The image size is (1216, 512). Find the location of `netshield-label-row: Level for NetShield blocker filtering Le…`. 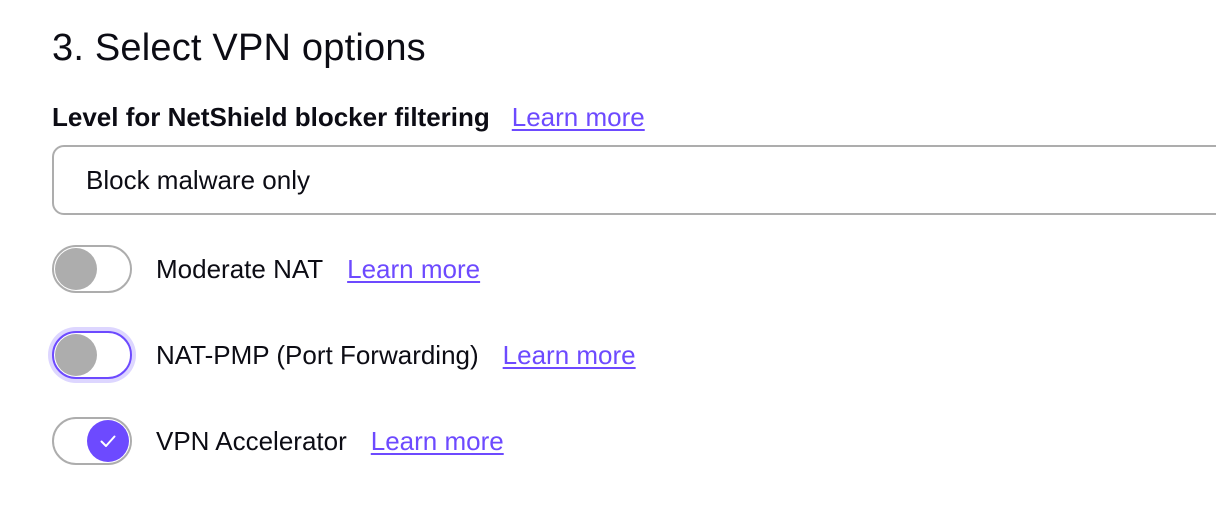

netshield-label-row: Level for NetShield blocker filtering Le… is located at coordinates (348, 117).